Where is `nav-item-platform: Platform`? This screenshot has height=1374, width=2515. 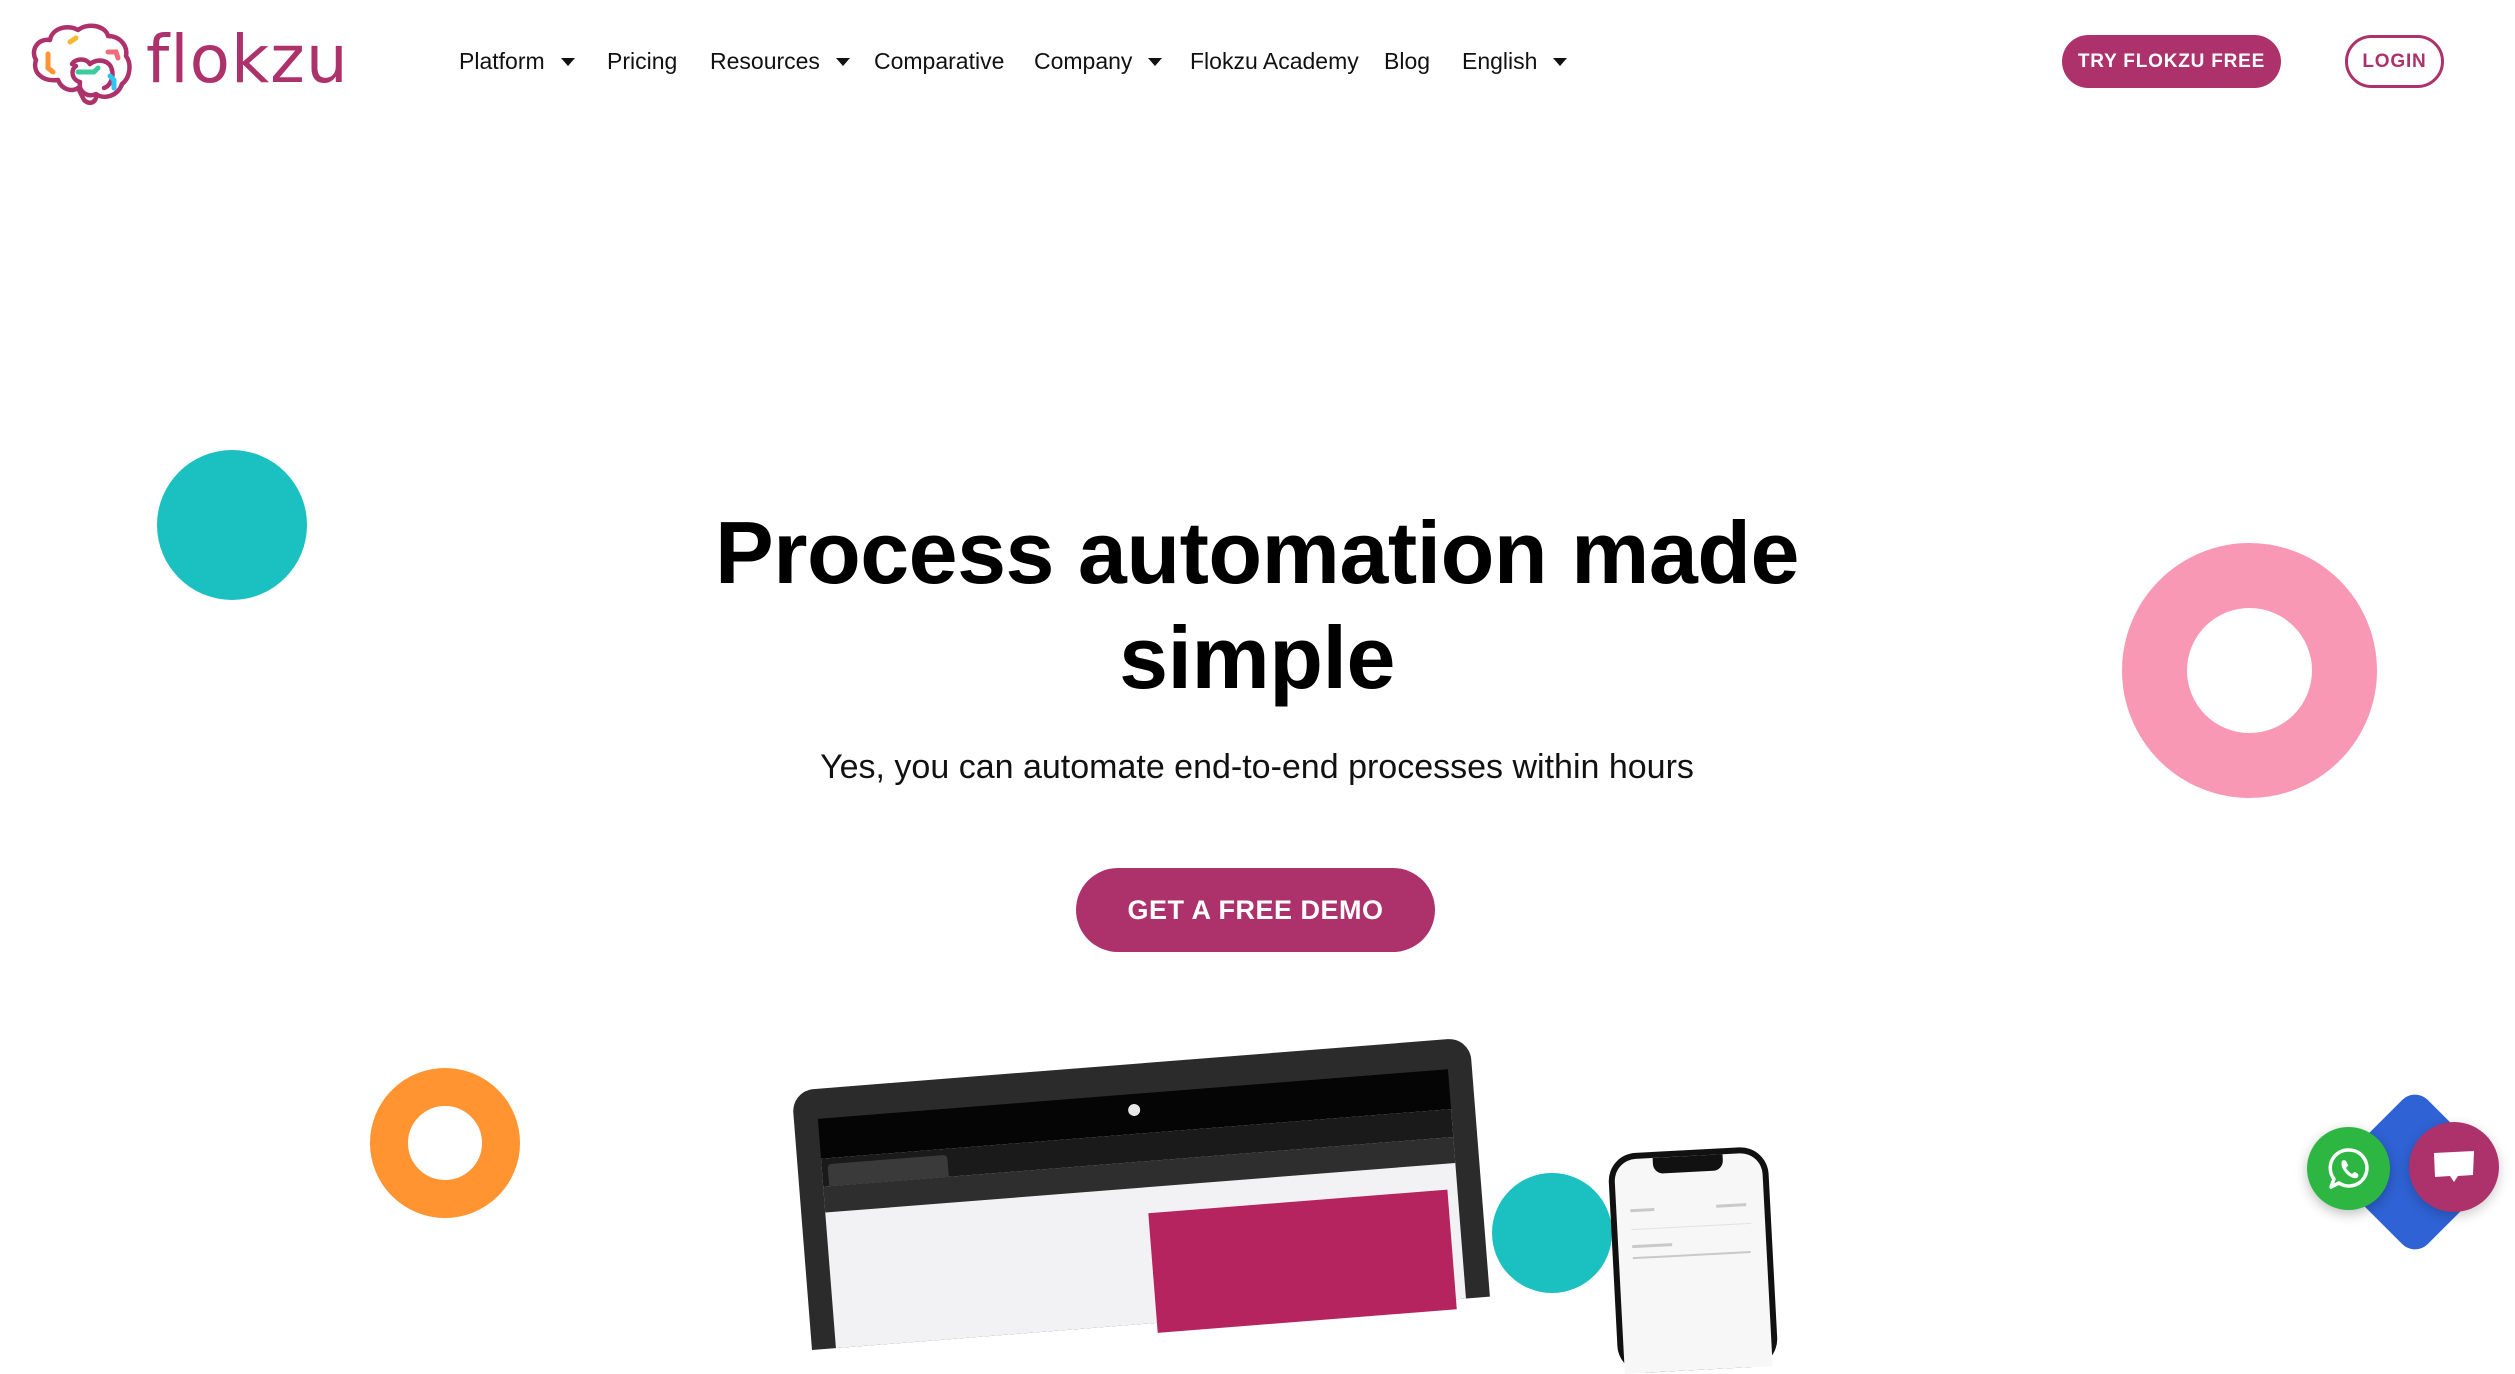
nav-item-platform: Platform is located at coordinates (517, 61).